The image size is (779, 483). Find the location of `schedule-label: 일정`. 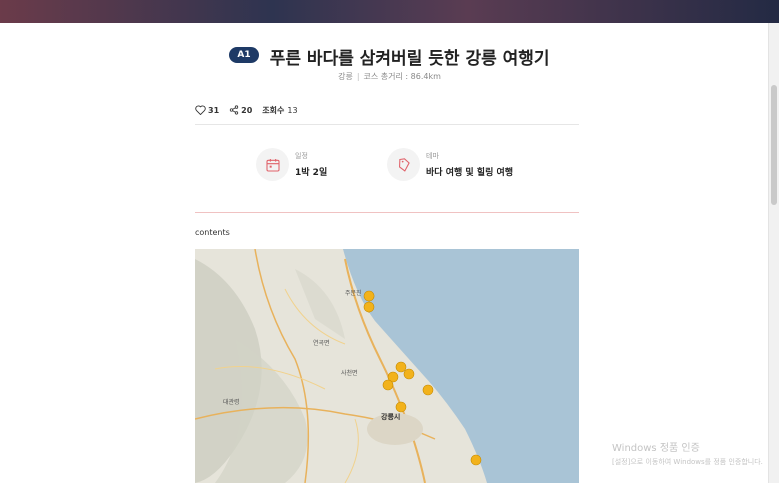

schedule-label: 일정 is located at coordinates (301, 156).